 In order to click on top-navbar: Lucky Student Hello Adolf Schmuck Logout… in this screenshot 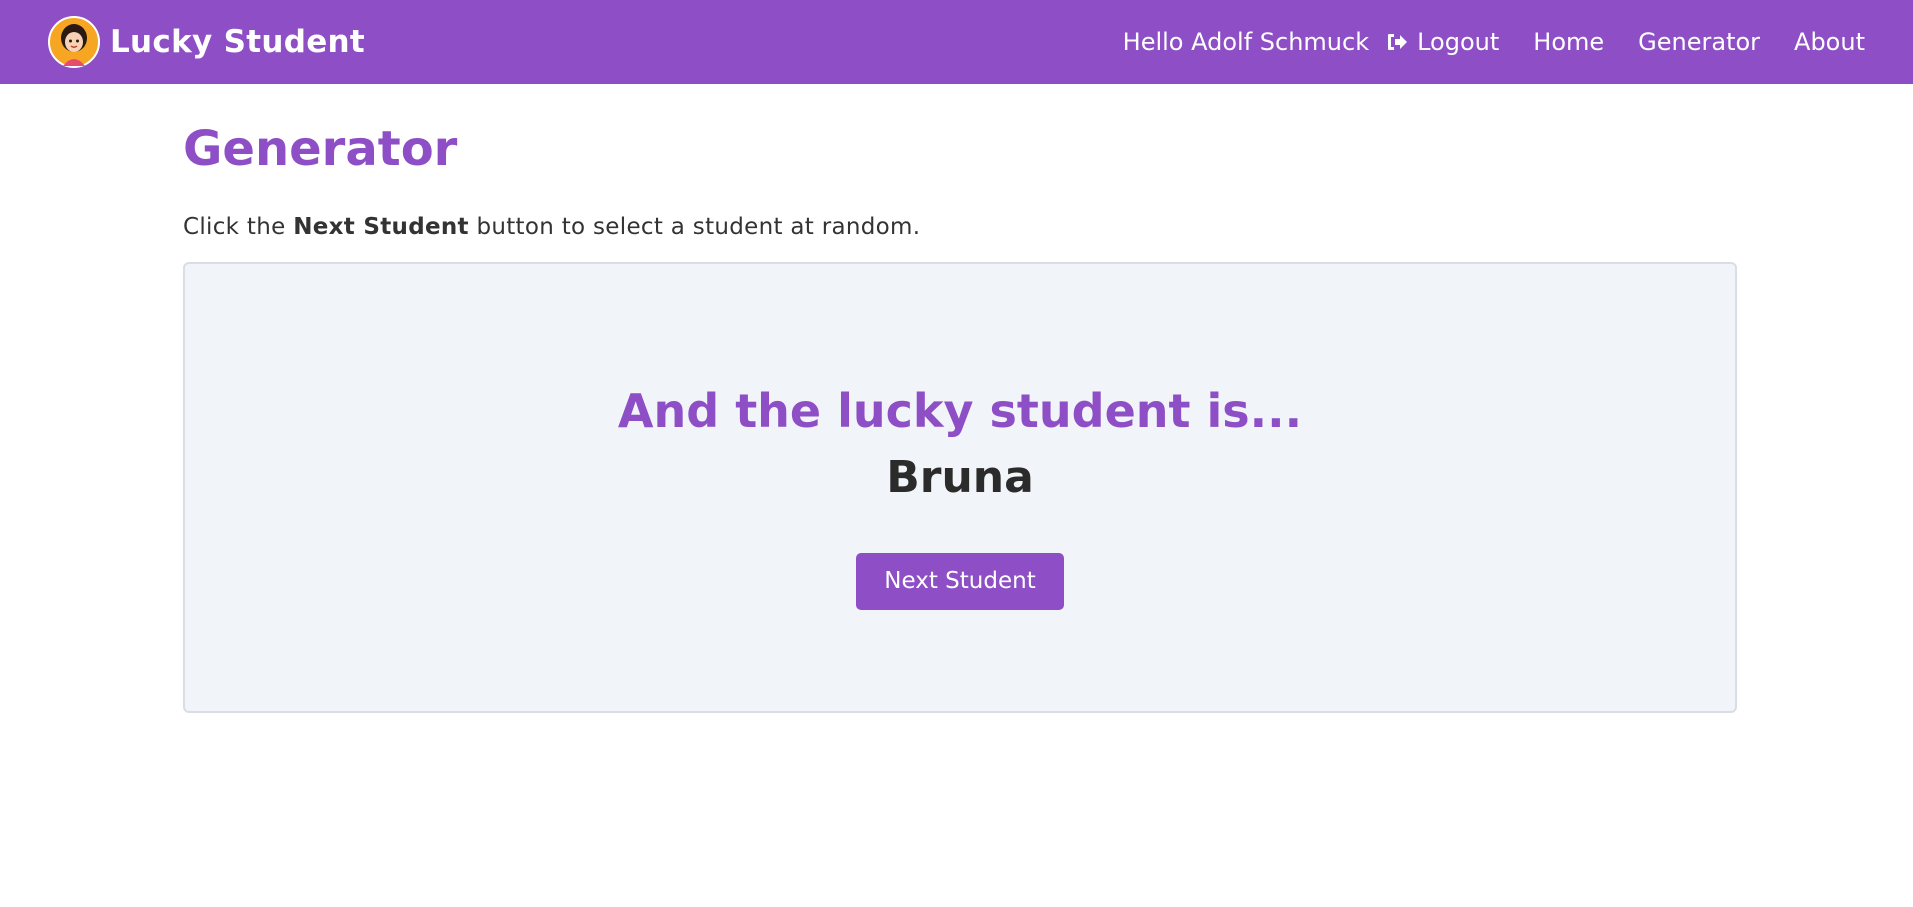, I will do `click(956, 42)`.